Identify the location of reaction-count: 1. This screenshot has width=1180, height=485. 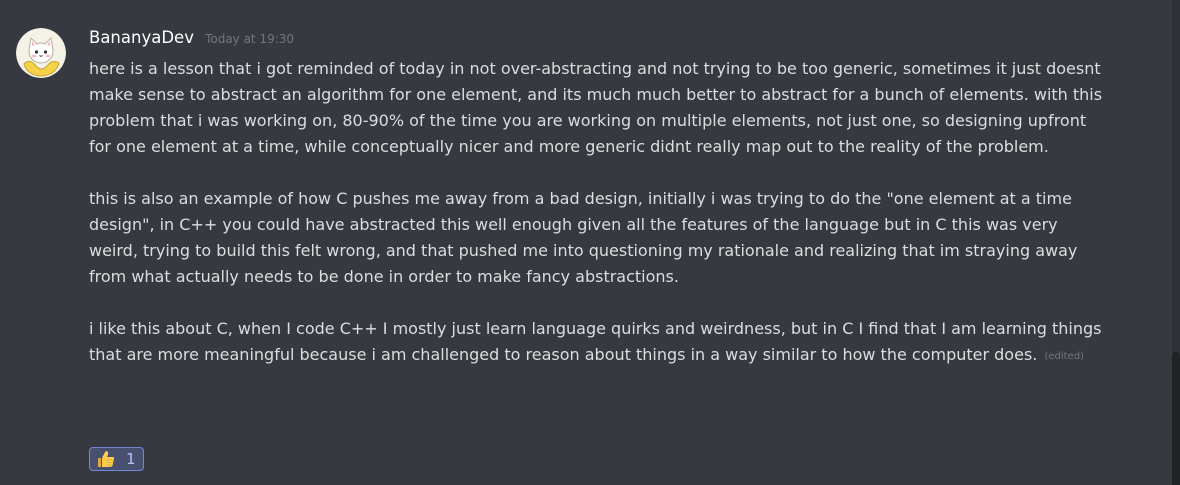
(131, 459).